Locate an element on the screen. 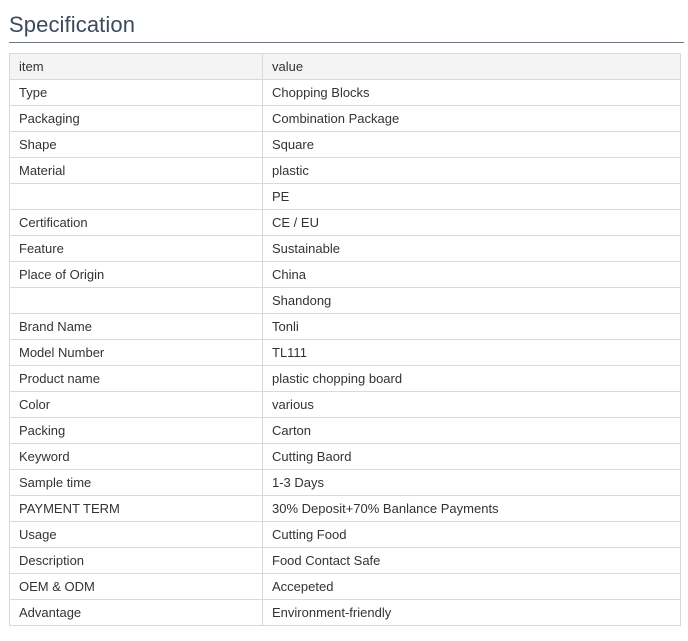  row-value-cell: Square is located at coordinates (471, 144).